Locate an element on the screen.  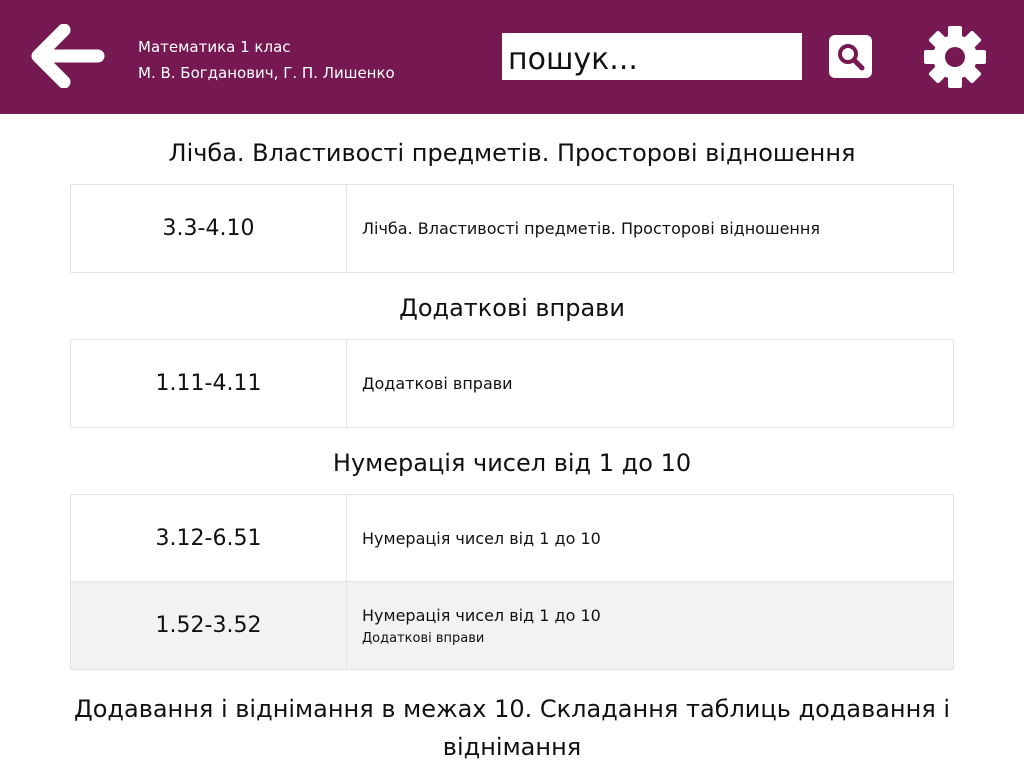
search-icon is located at coordinates (850, 56).